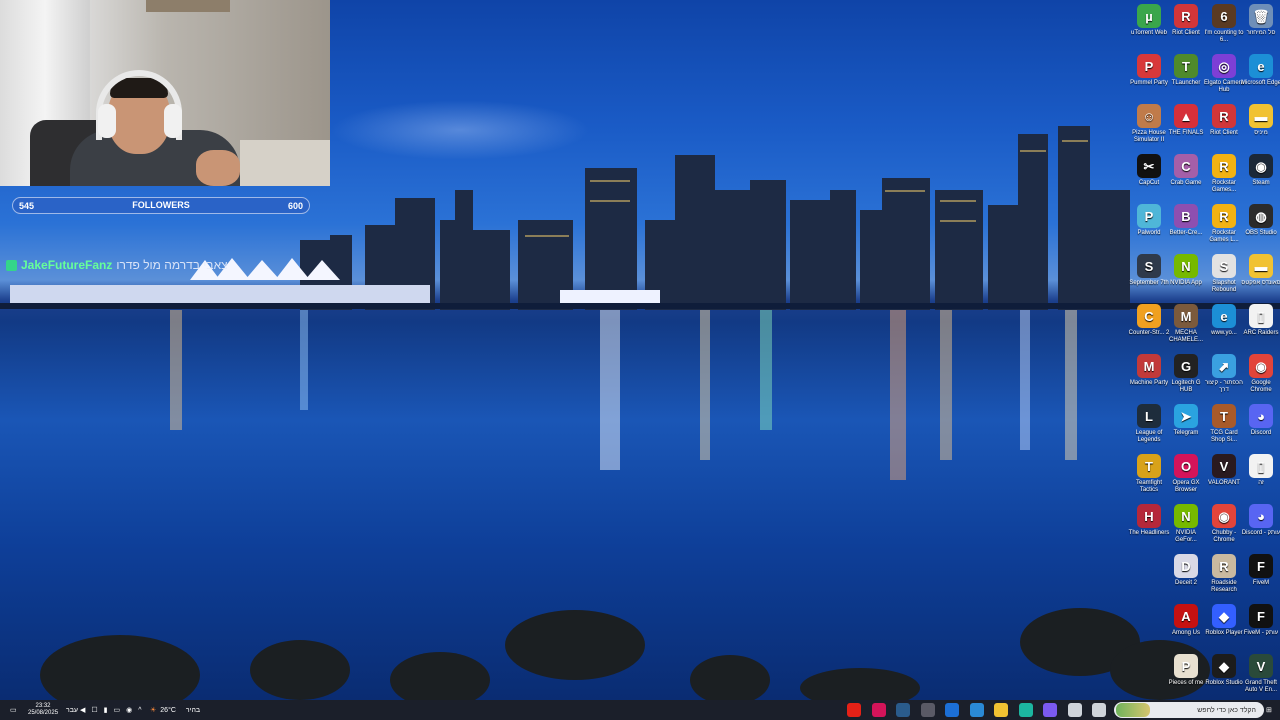 The height and width of the screenshot is (720, 1280). What do you see at coordinates (976, 710) in the screenshot?
I see `store-icon` at bounding box center [976, 710].